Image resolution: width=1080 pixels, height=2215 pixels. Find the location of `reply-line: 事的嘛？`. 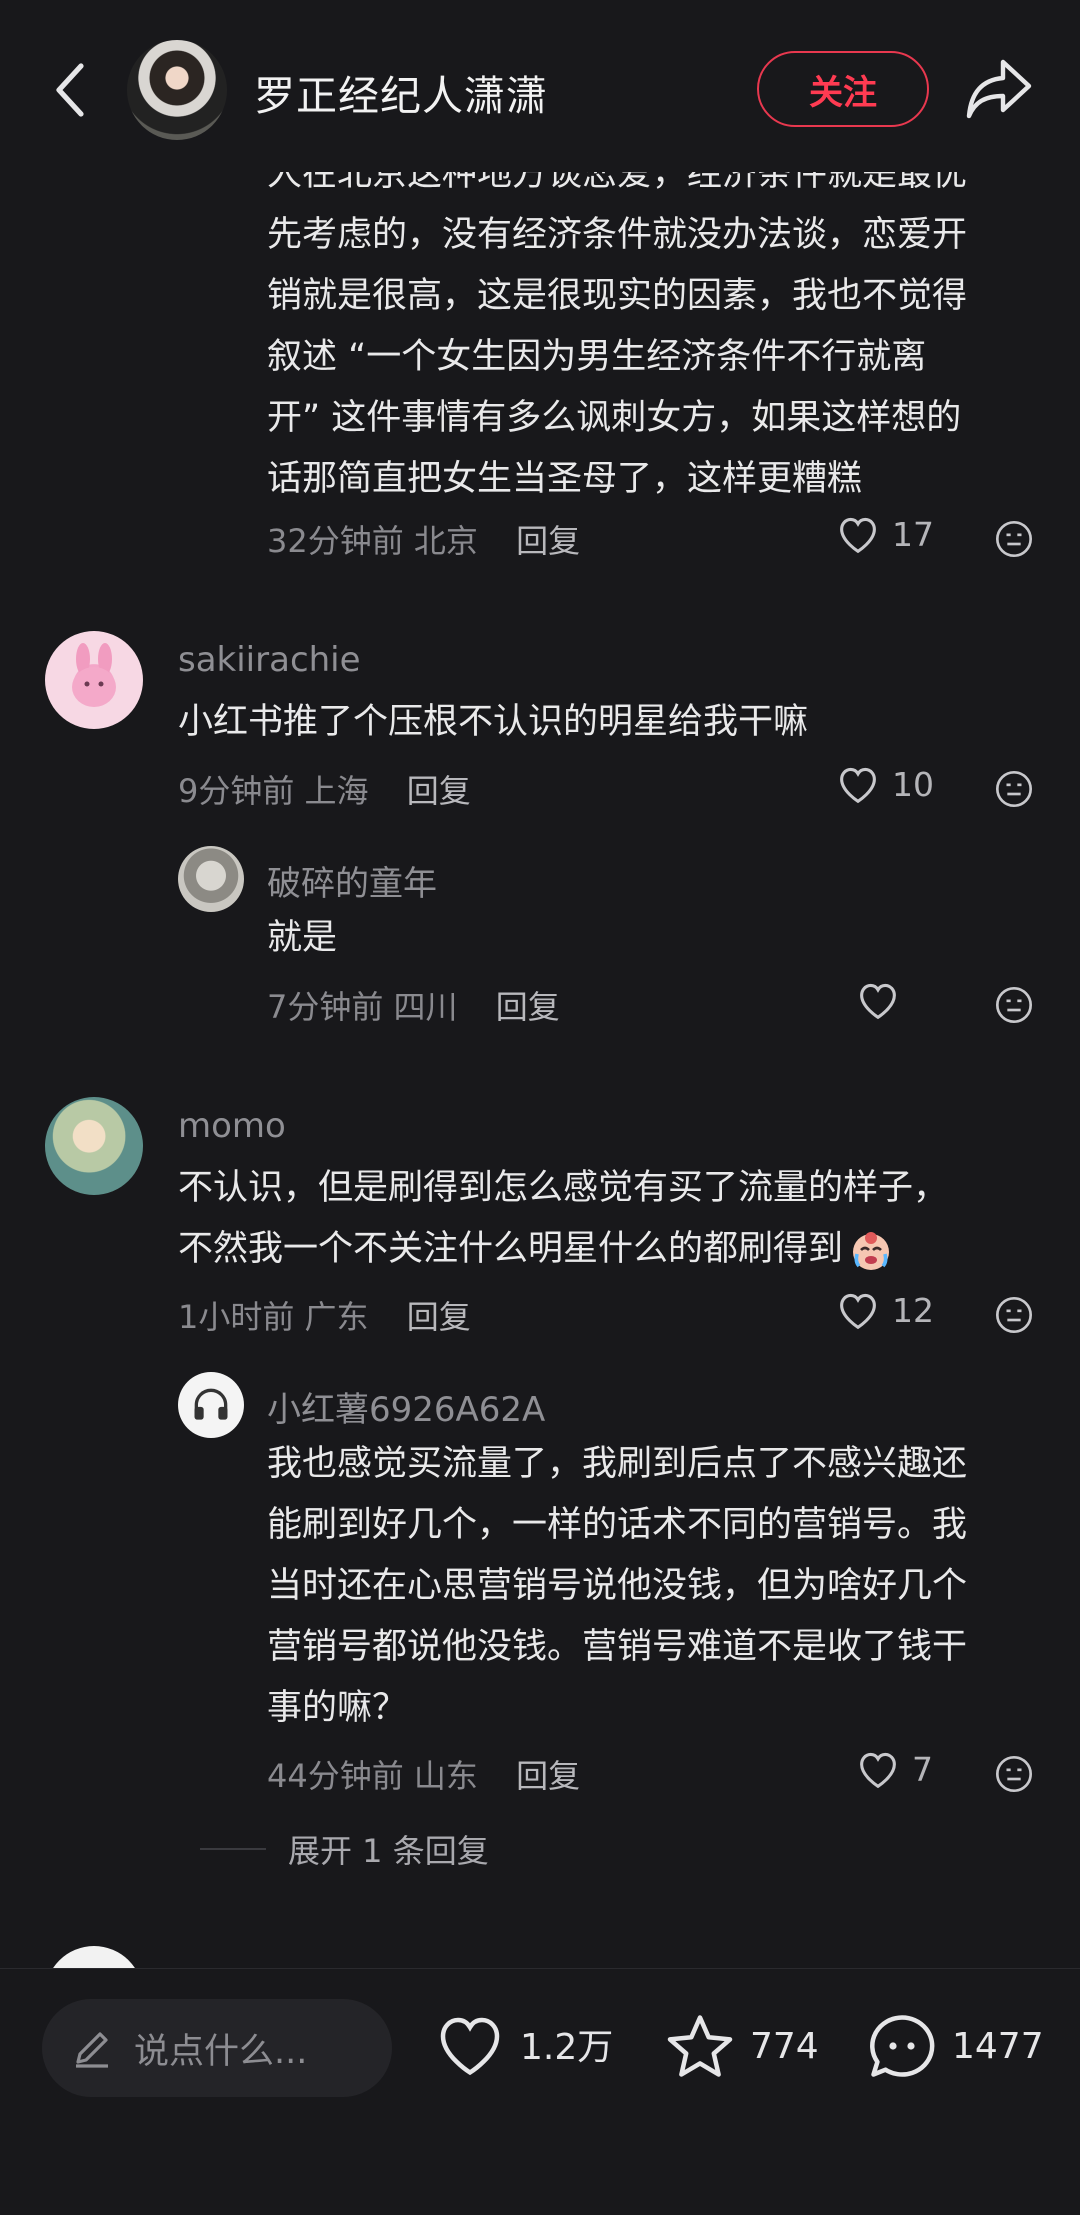

reply-line: 事的嘛？ is located at coordinates (337, 1708).